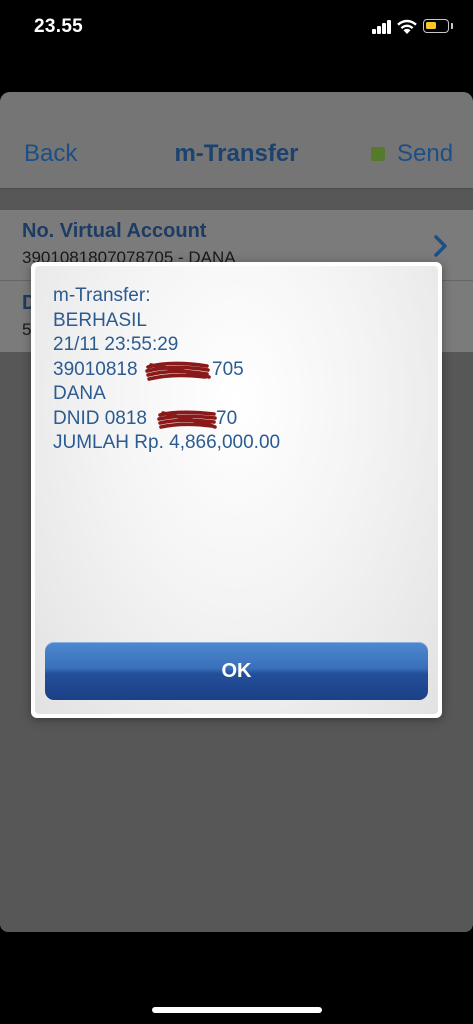 The width and height of the screenshot is (473, 1024). Describe the element at coordinates (441, 246) in the screenshot. I see `chevron-right-icon` at that location.